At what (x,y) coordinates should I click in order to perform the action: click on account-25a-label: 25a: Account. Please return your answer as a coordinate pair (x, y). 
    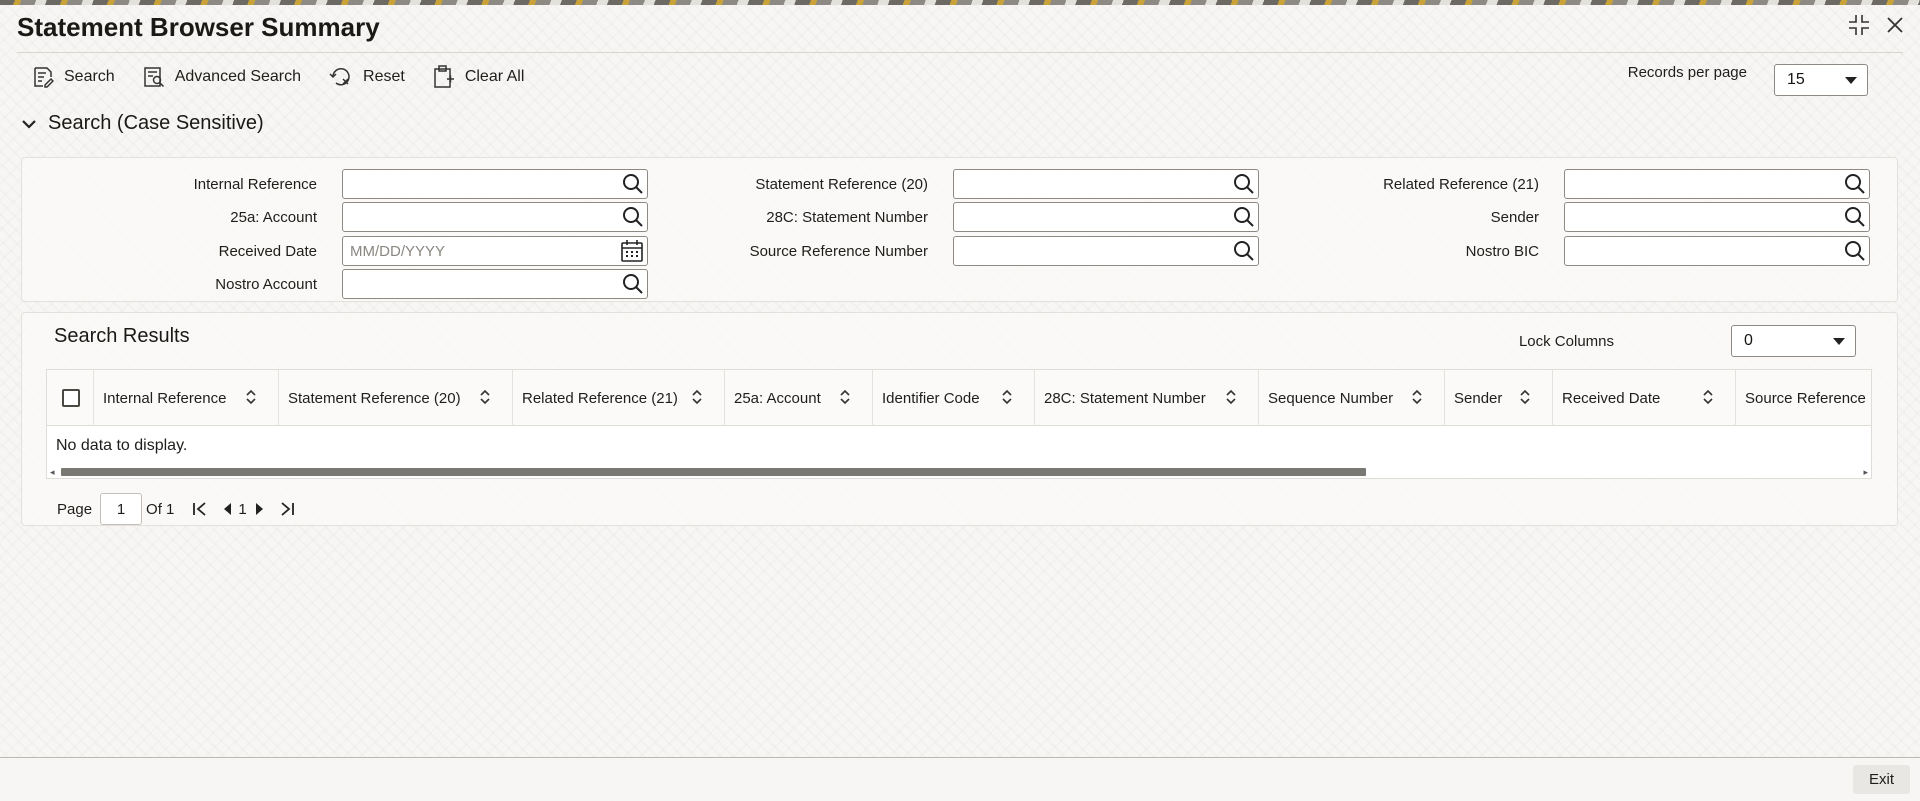
    Looking at the image, I should click on (273, 217).